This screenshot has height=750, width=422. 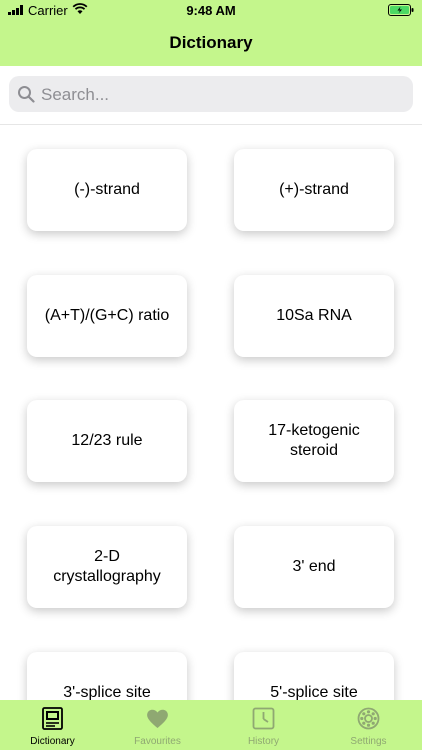 I want to click on status-bar: Carrier 9:48 AM, so click(x=211, y=11).